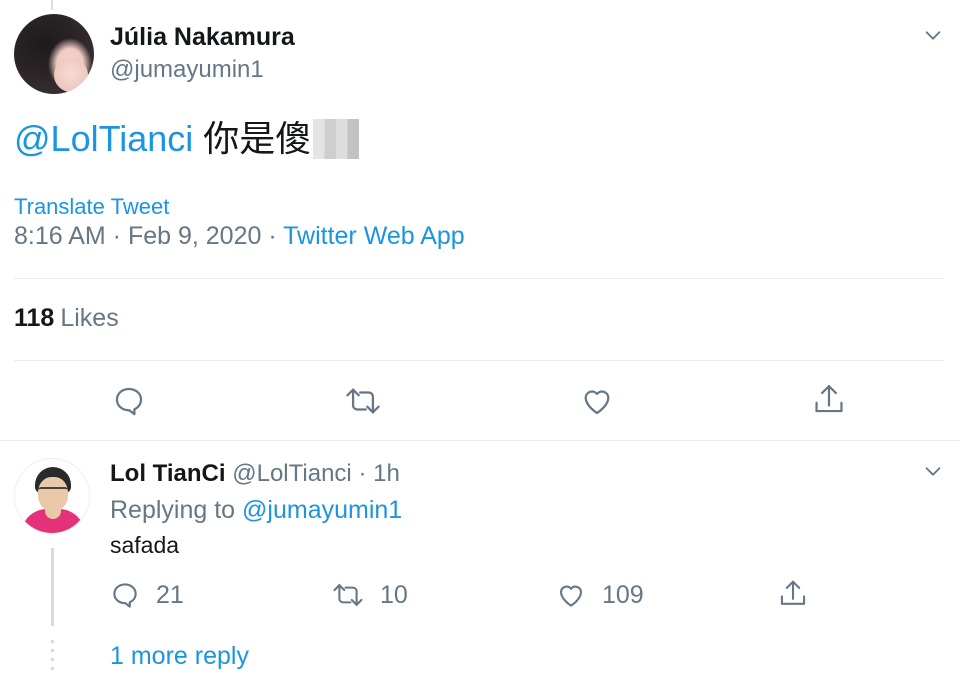 Image resolution: width=960 pixels, height=680 pixels. Describe the element at coordinates (145, 545) in the screenshot. I see `reply-text: safada` at that location.